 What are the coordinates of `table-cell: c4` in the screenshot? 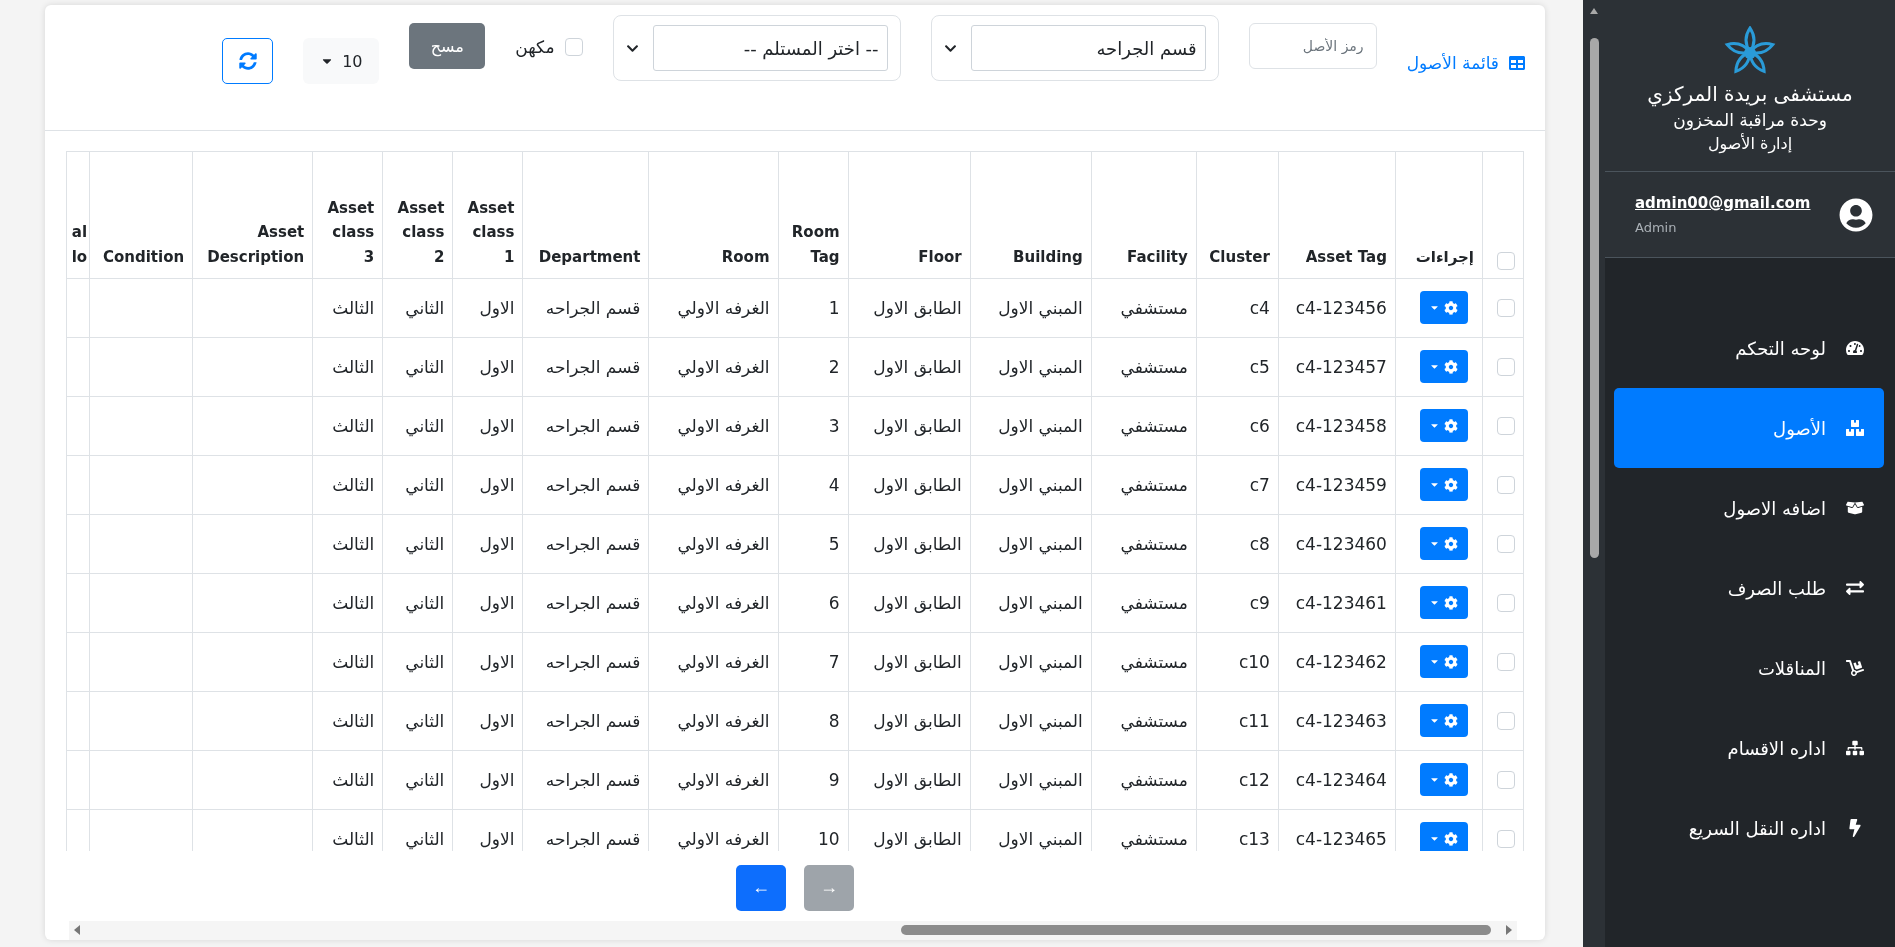 It's located at (1237, 308).